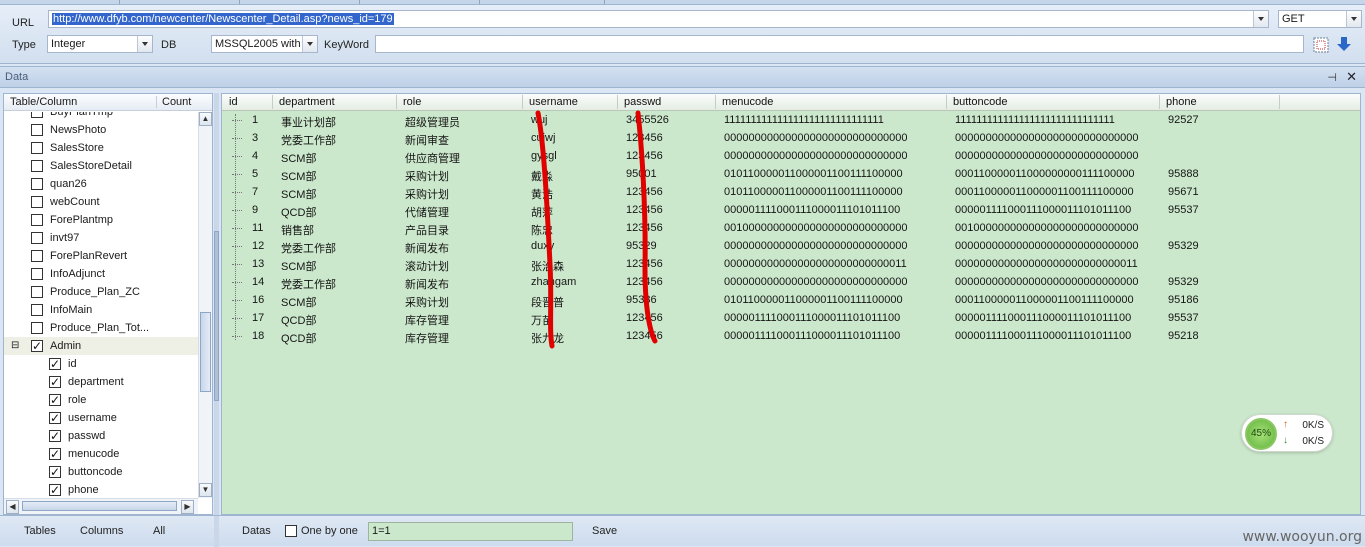 This screenshot has width=1365, height=547. Describe the element at coordinates (539, 120) in the screenshot. I see `table-cell-username: wuj` at that location.